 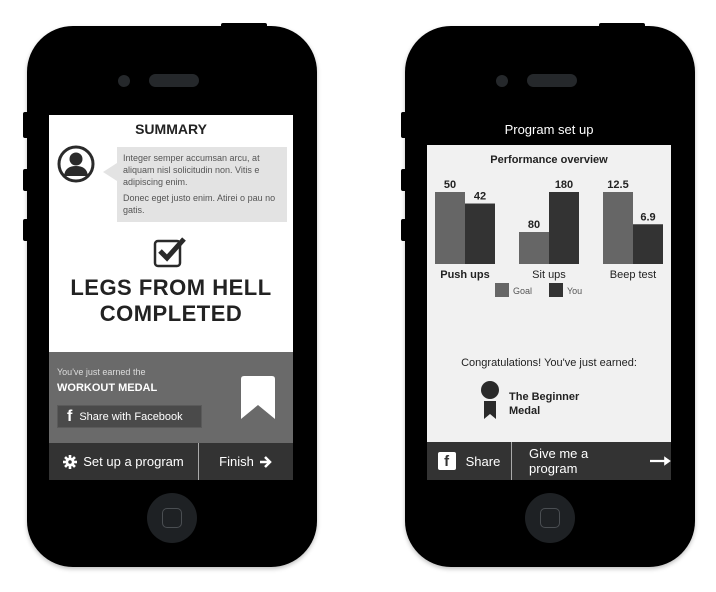 I want to click on category-label: Push ups, so click(x=465, y=275).